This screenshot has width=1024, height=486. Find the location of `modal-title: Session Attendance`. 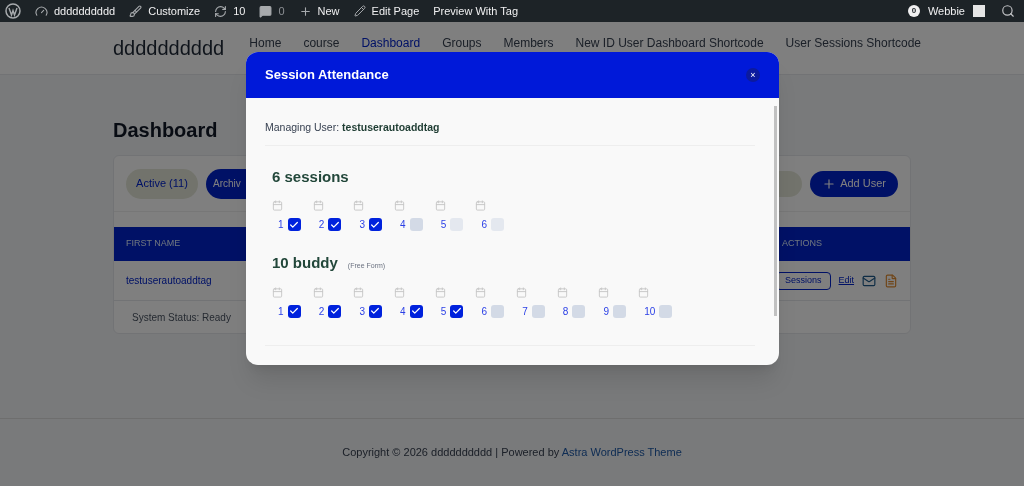

modal-title: Session Attendance is located at coordinates (327, 75).